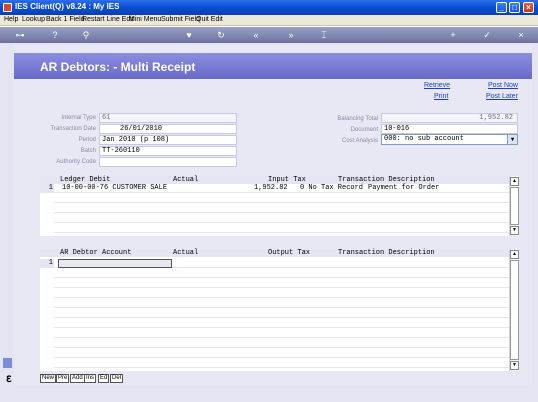 This screenshot has width=538, height=402. What do you see at coordinates (85, 180) in the screenshot?
I see `ledger-col-debit: Ledger Debit` at bounding box center [85, 180].